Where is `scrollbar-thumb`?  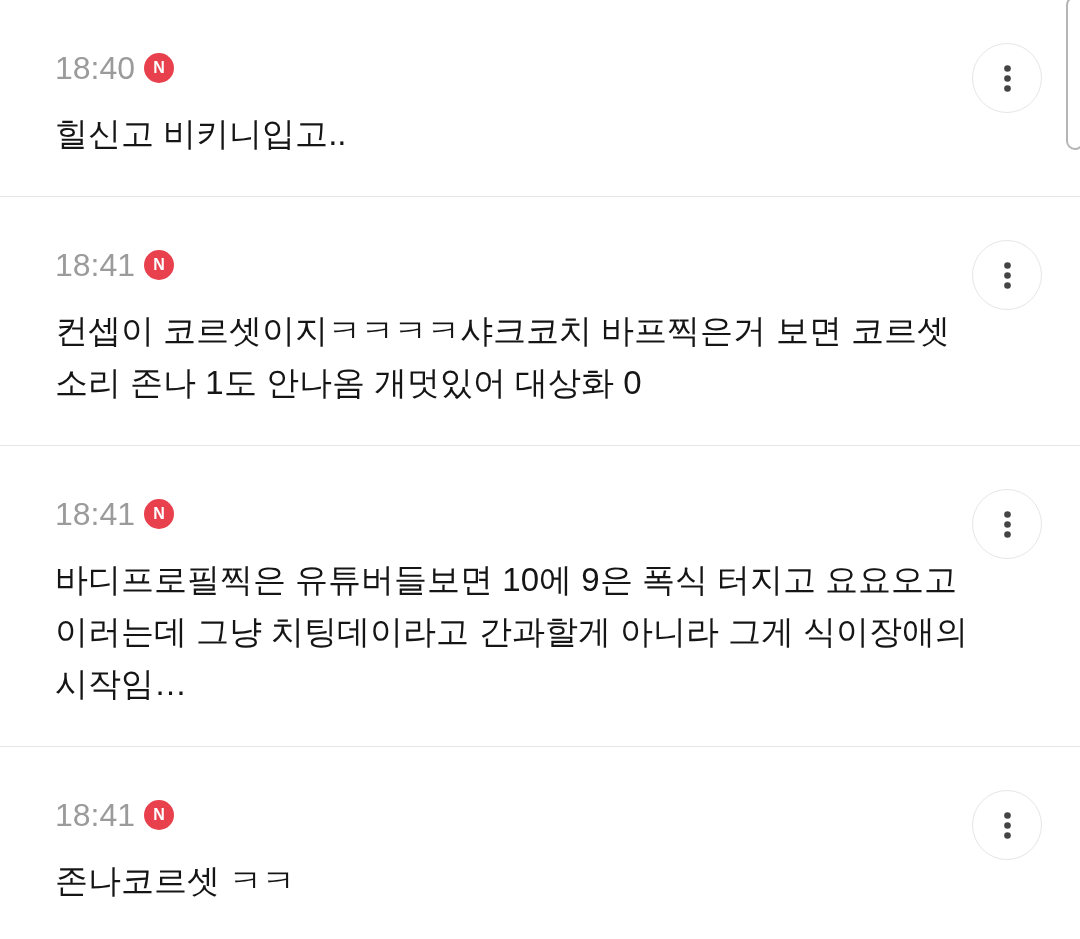
scrollbar-thumb is located at coordinates (1073, 75).